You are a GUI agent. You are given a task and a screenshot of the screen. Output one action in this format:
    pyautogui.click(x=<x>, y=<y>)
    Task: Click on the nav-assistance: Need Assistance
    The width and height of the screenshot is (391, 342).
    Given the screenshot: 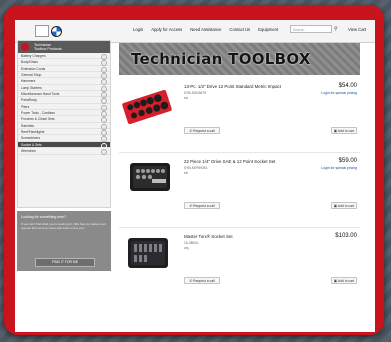 What is the action you would take?
    pyautogui.click(x=205, y=29)
    